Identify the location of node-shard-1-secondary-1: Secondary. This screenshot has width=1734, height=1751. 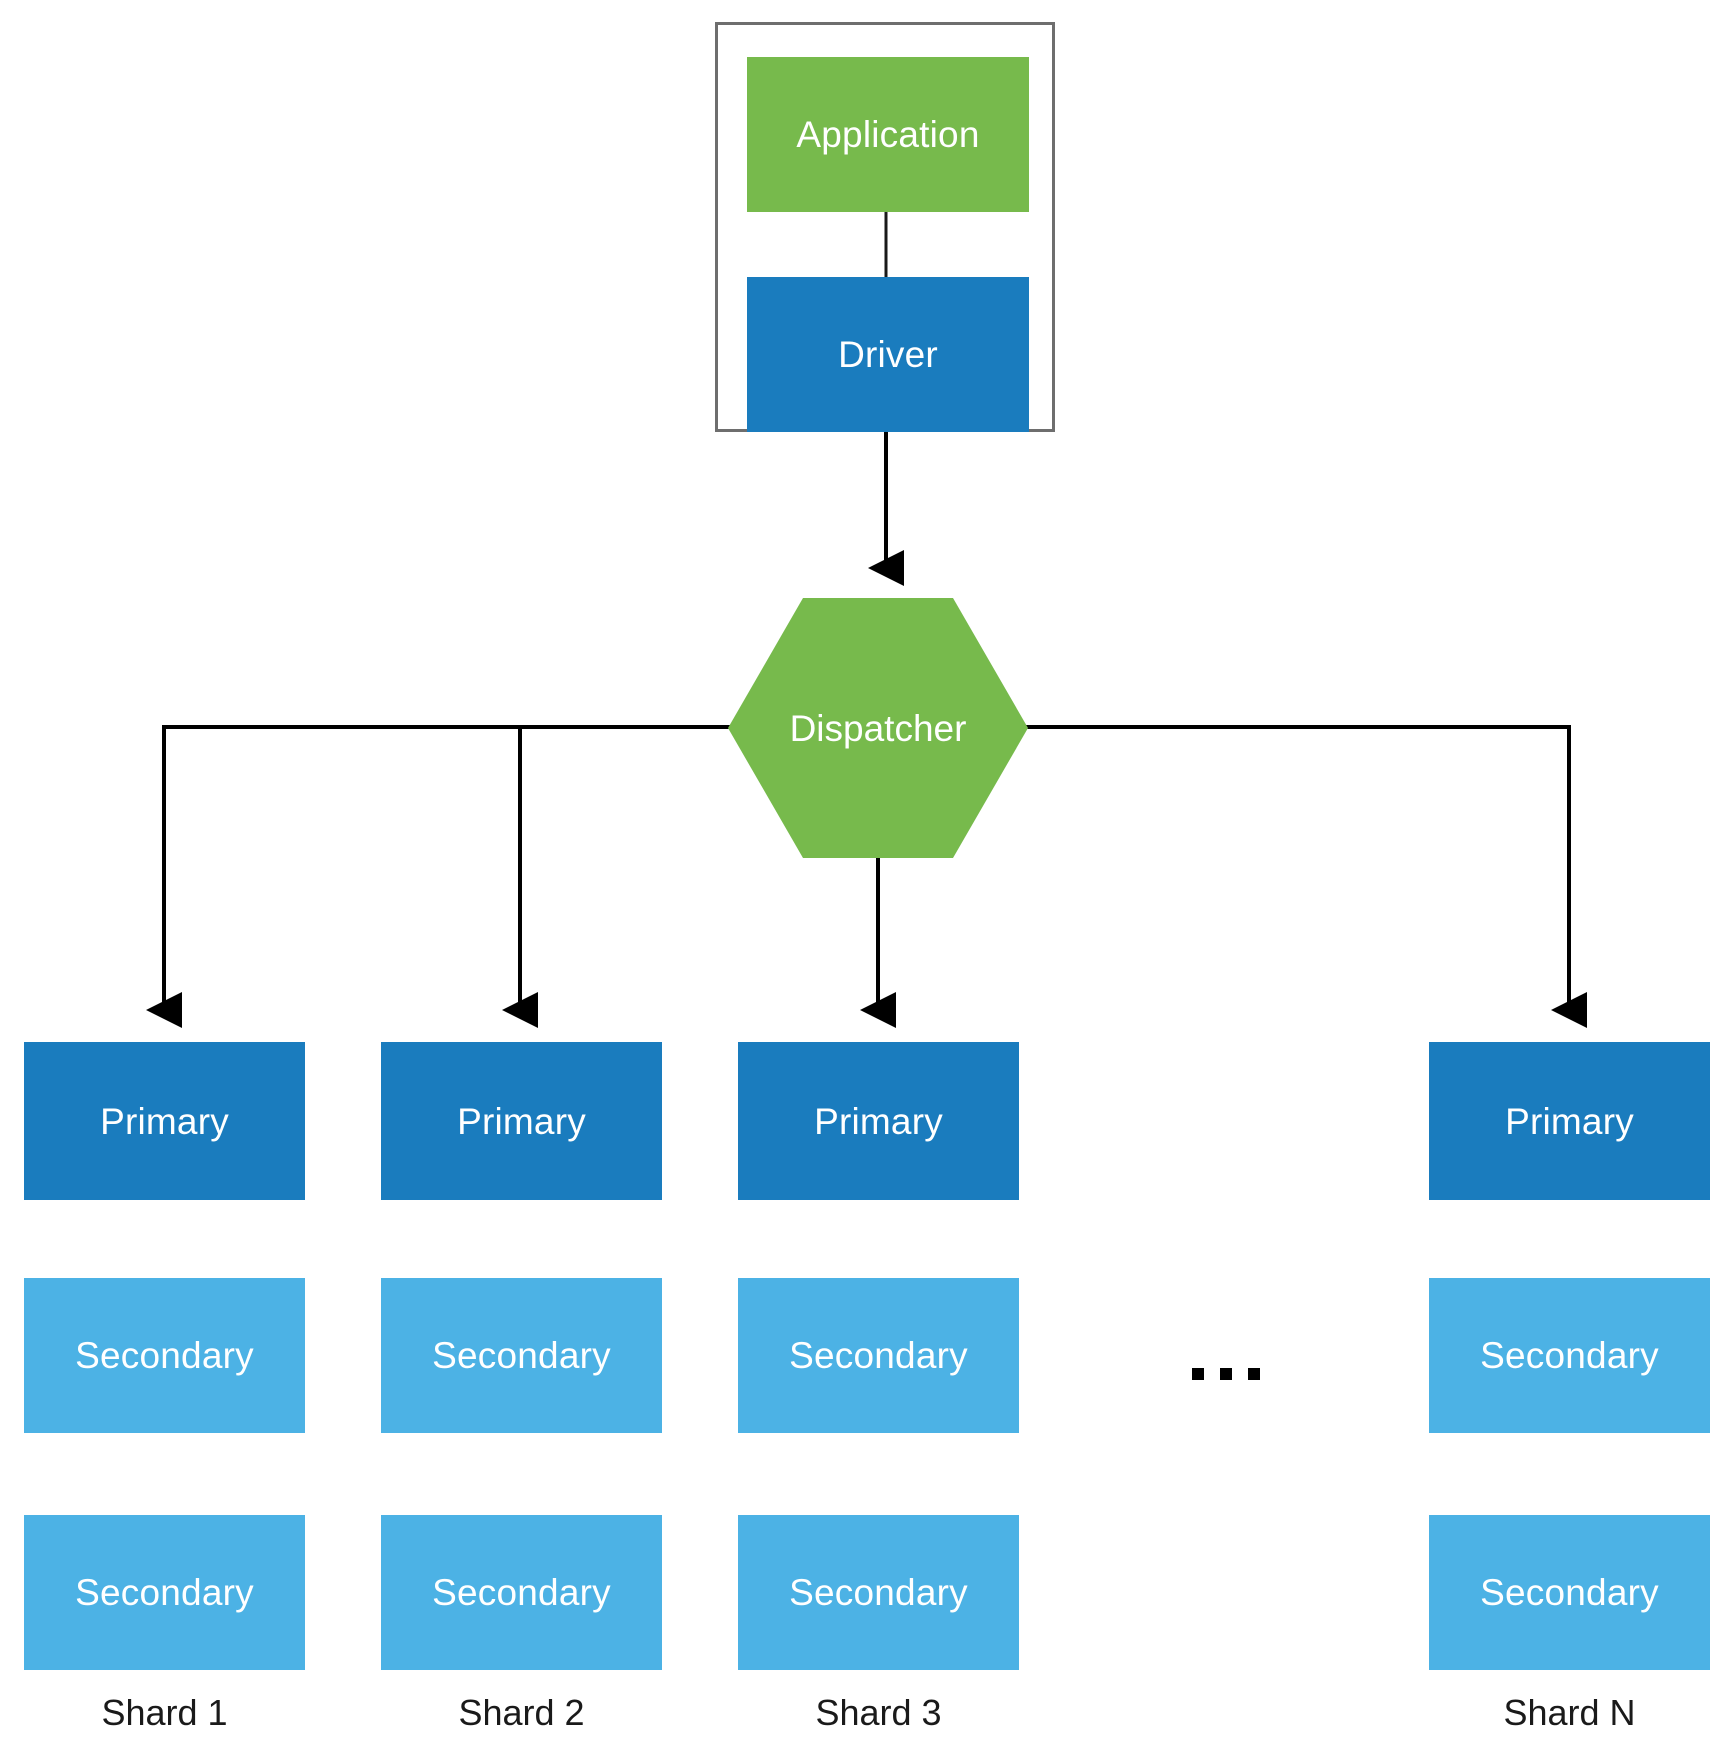
(164, 1355).